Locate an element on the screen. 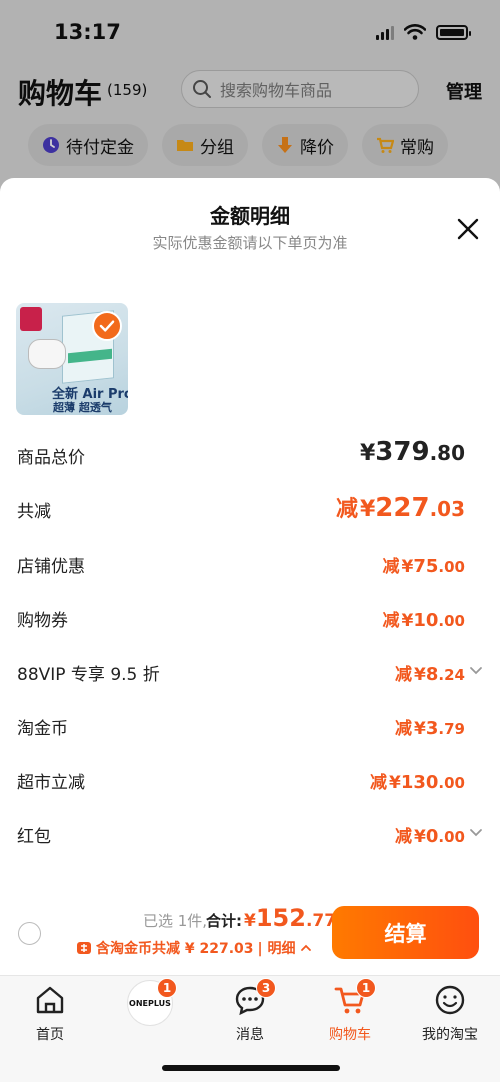 The width and height of the screenshot is (500, 1082). amount-row-value: 减 ¥8.24 is located at coordinates (430, 672).